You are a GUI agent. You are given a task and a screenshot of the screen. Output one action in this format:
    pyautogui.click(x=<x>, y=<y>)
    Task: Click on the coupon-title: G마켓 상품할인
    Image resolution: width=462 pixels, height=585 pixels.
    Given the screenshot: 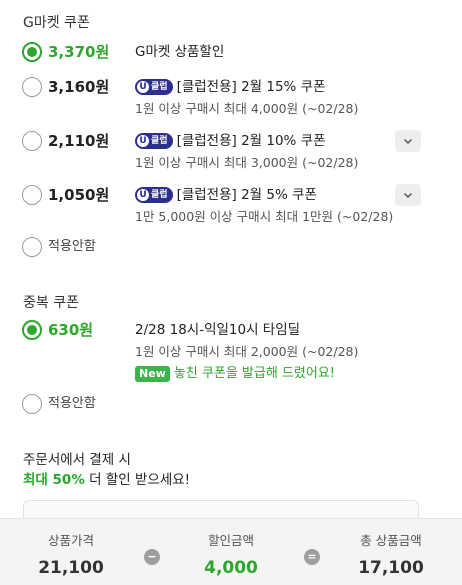 What is the action you would take?
    pyautogui.click(x=180, y=52)
    